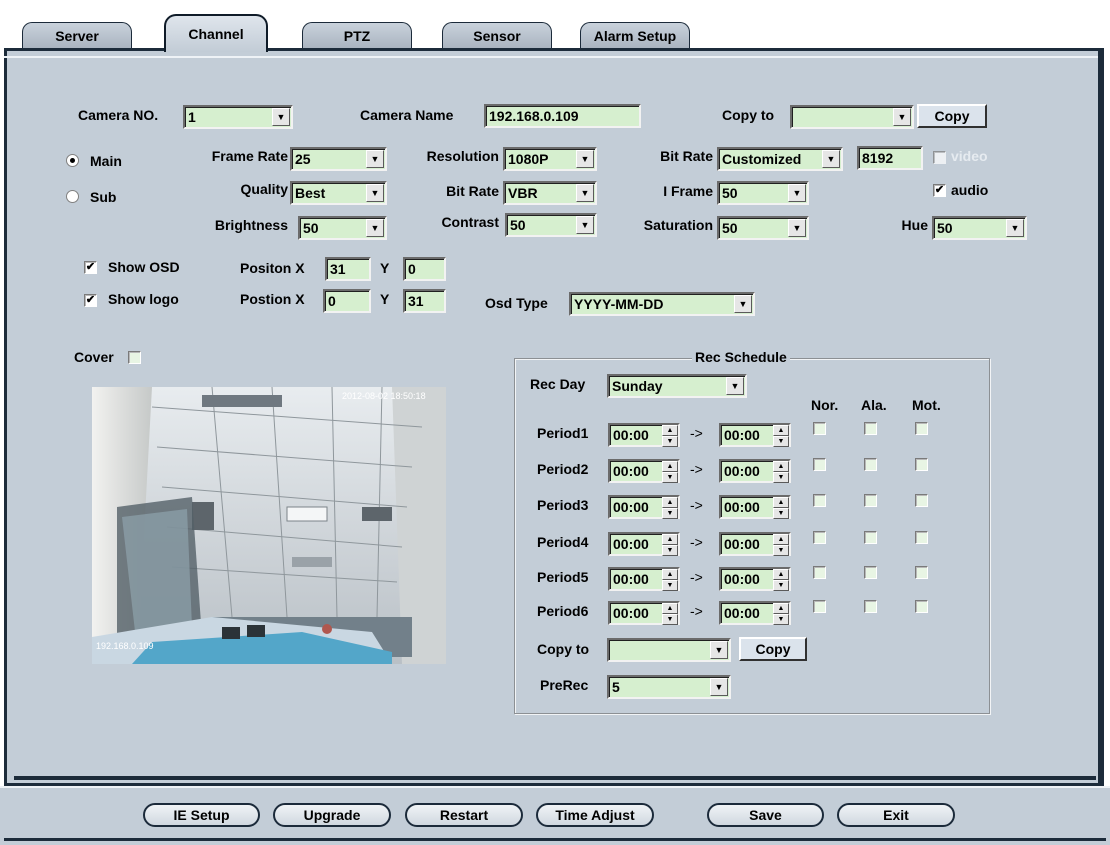  Describe the element at coordinates (134, 357) in the screenshot. I see `cover-checkbox` at that location.